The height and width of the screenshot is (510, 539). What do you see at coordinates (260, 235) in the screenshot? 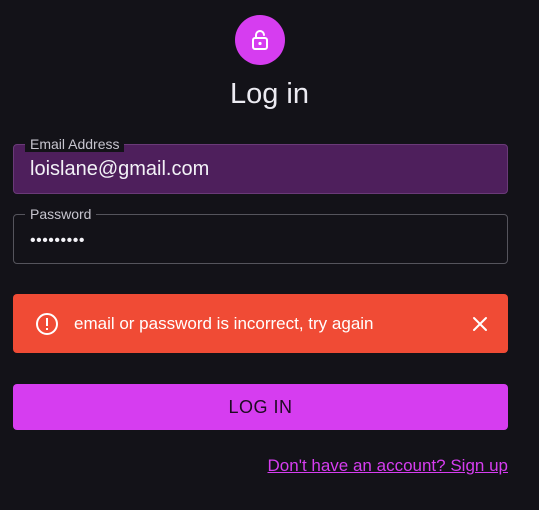
I see `password-field: Password •••••••••` at bounding box center [260, 235].